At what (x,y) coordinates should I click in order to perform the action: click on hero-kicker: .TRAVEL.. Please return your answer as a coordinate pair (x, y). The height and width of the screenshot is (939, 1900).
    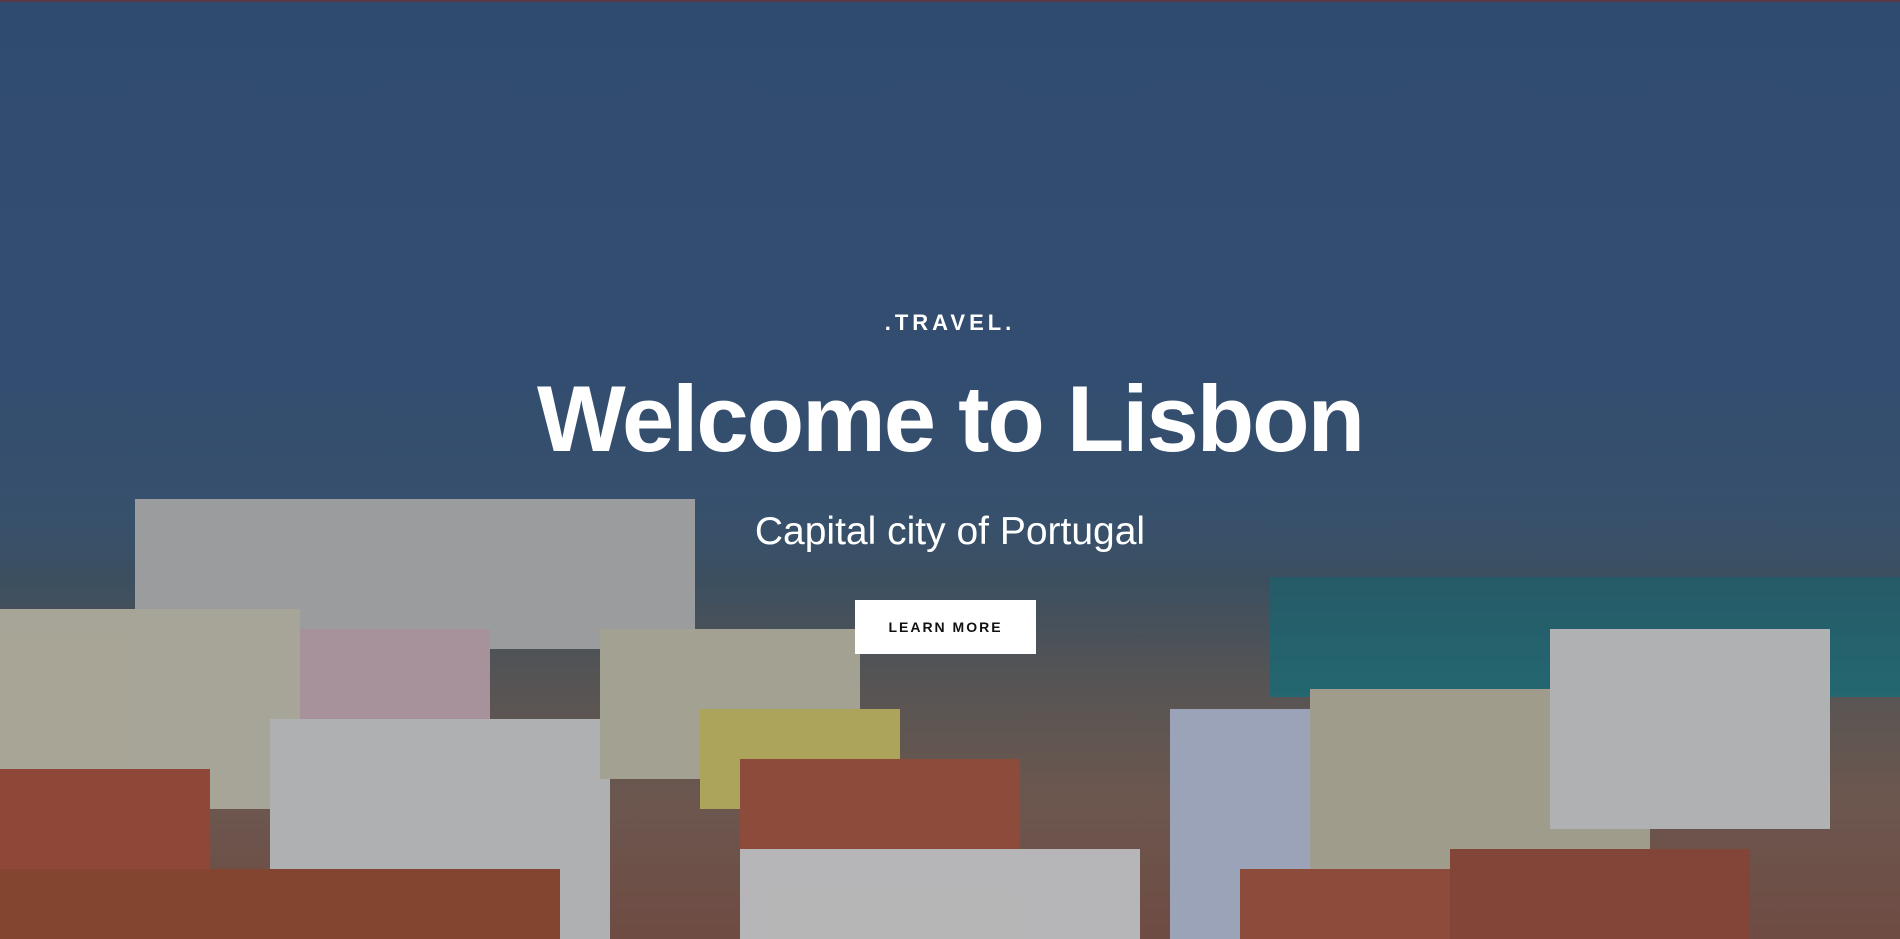
    Looking at the image, I should click on (950, 322).